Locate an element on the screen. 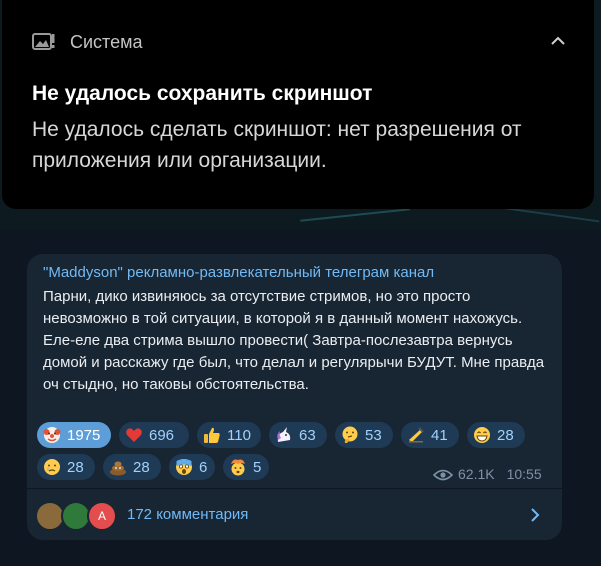  reaction-count: 41 is located at coordinates (439, 435).